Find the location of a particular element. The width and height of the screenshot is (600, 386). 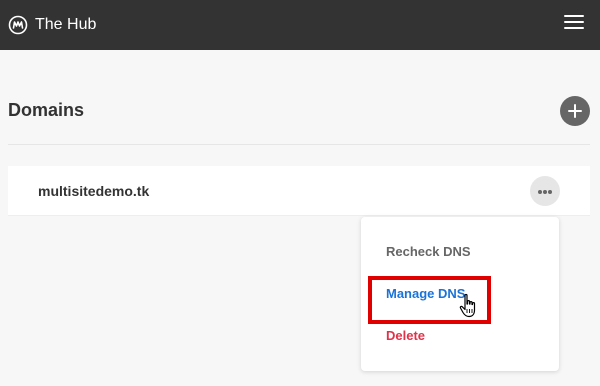

page-title: Domains is located at coordinates (46, 110).